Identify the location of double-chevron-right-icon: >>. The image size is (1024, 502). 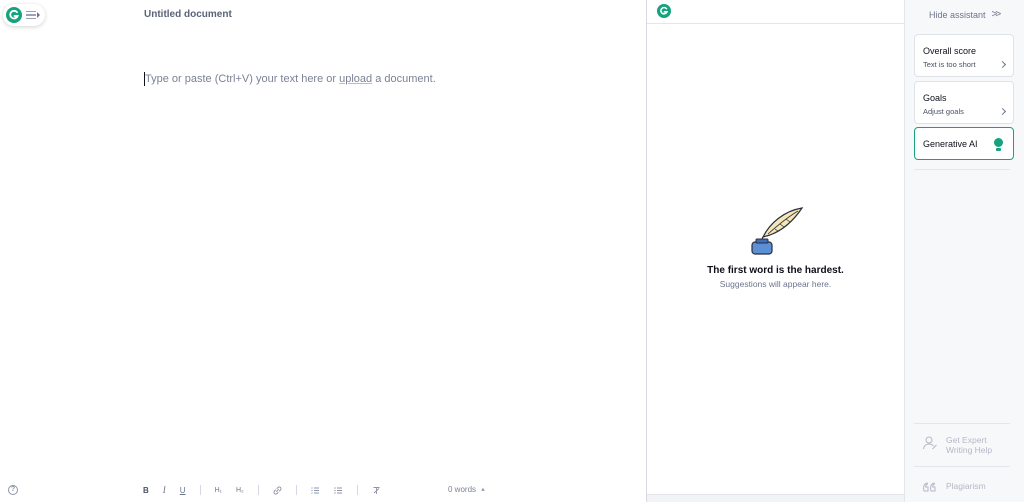
(996, 14).